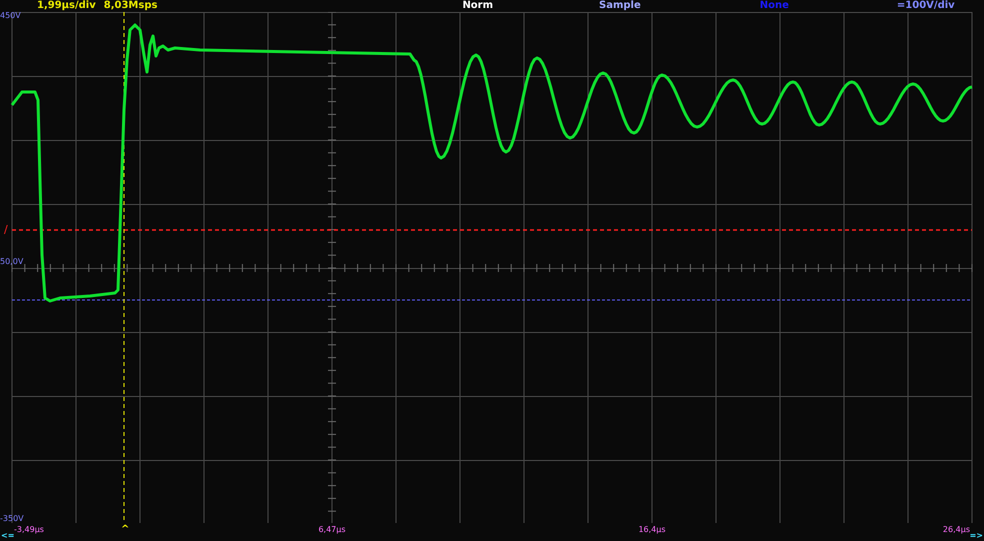 The height and width of the screenshot is (541, 984). What do you see at coordinates (29, 530) in the screenshot?
I see `time-axis-label: -3,49µs` at bounding box center [29, 530].